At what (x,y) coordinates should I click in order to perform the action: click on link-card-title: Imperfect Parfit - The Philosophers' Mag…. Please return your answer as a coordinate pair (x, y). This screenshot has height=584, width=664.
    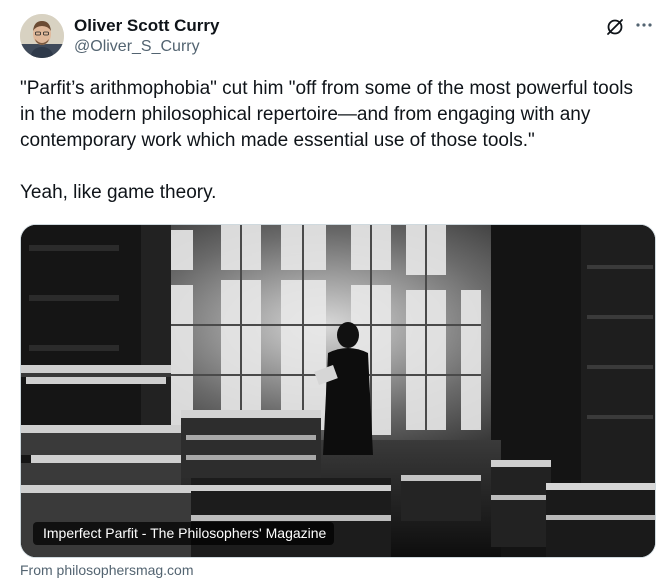
    Looking at the image, I should click on (184, 533).